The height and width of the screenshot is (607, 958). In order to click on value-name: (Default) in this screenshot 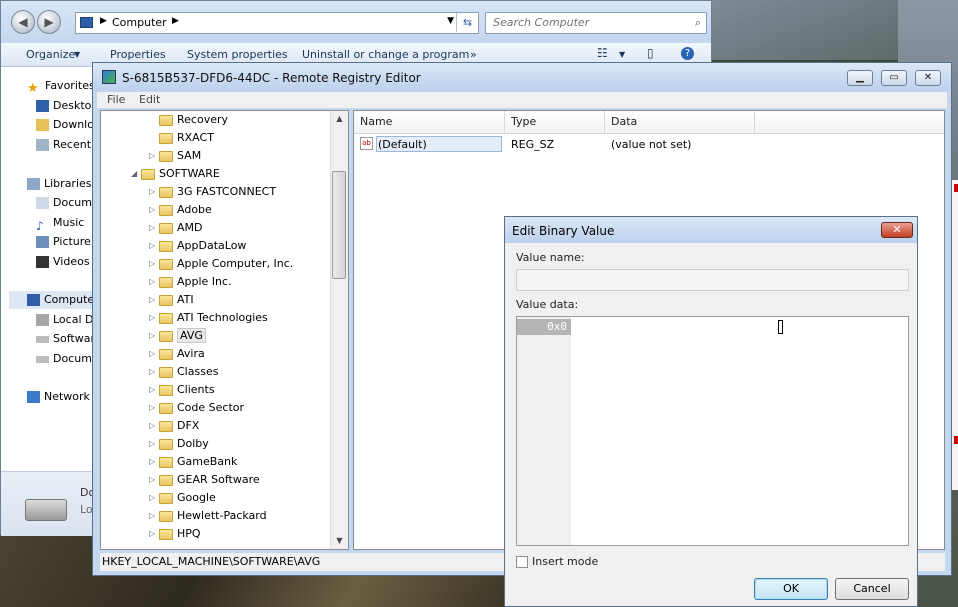, I will do `click(402, 145)`.